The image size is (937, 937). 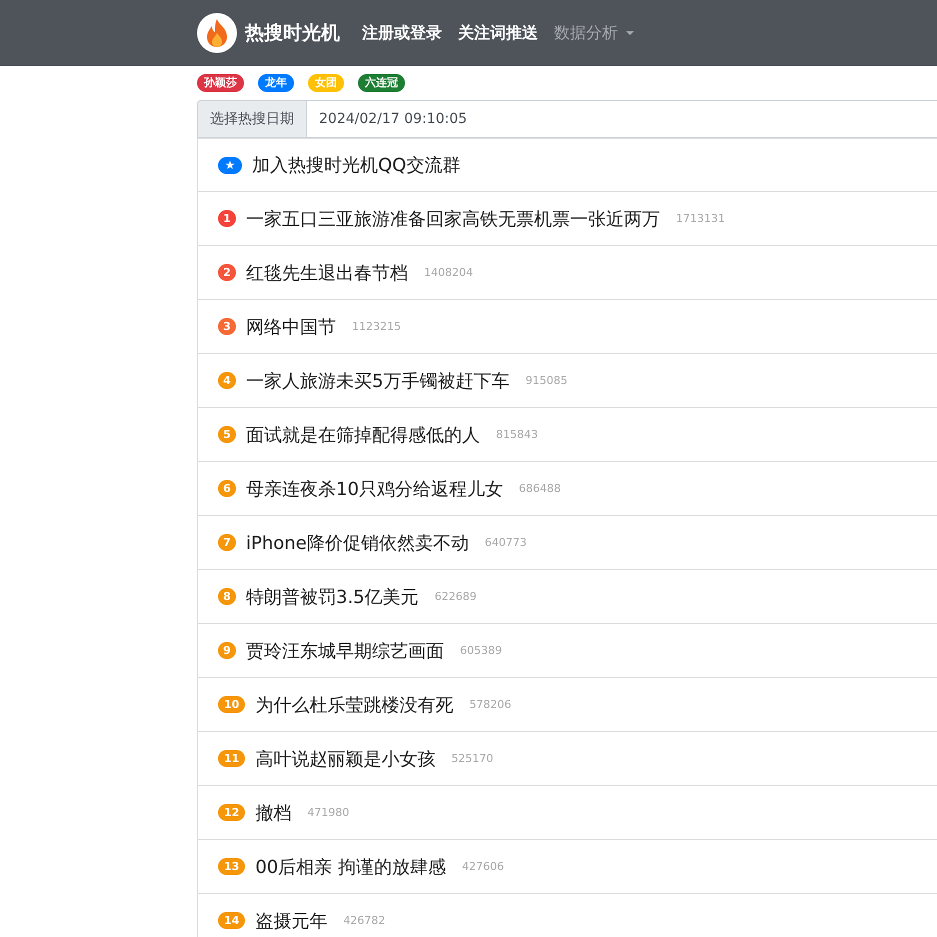 I want to click on rank-badge: 8, so click(x=227, y=596).